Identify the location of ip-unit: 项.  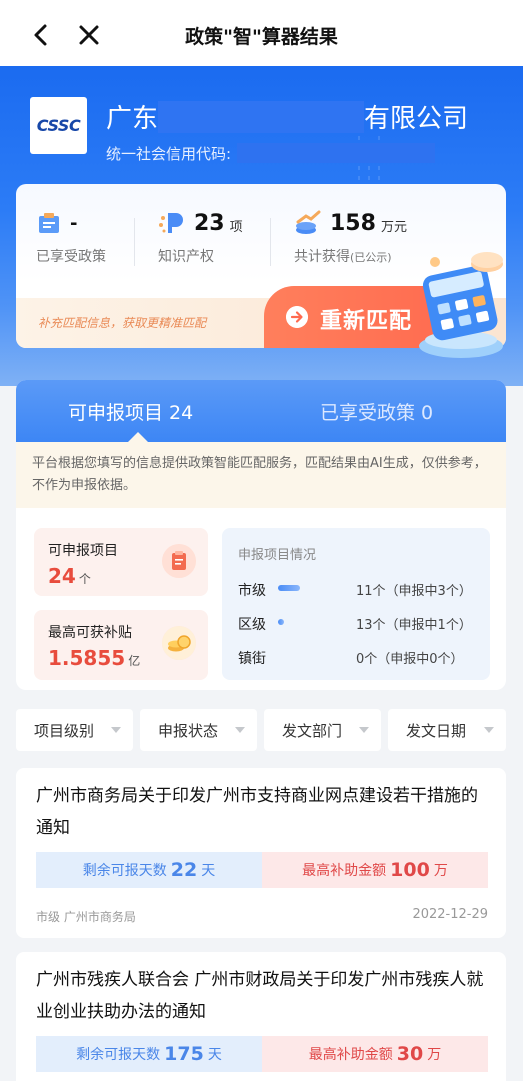
(236, 227).